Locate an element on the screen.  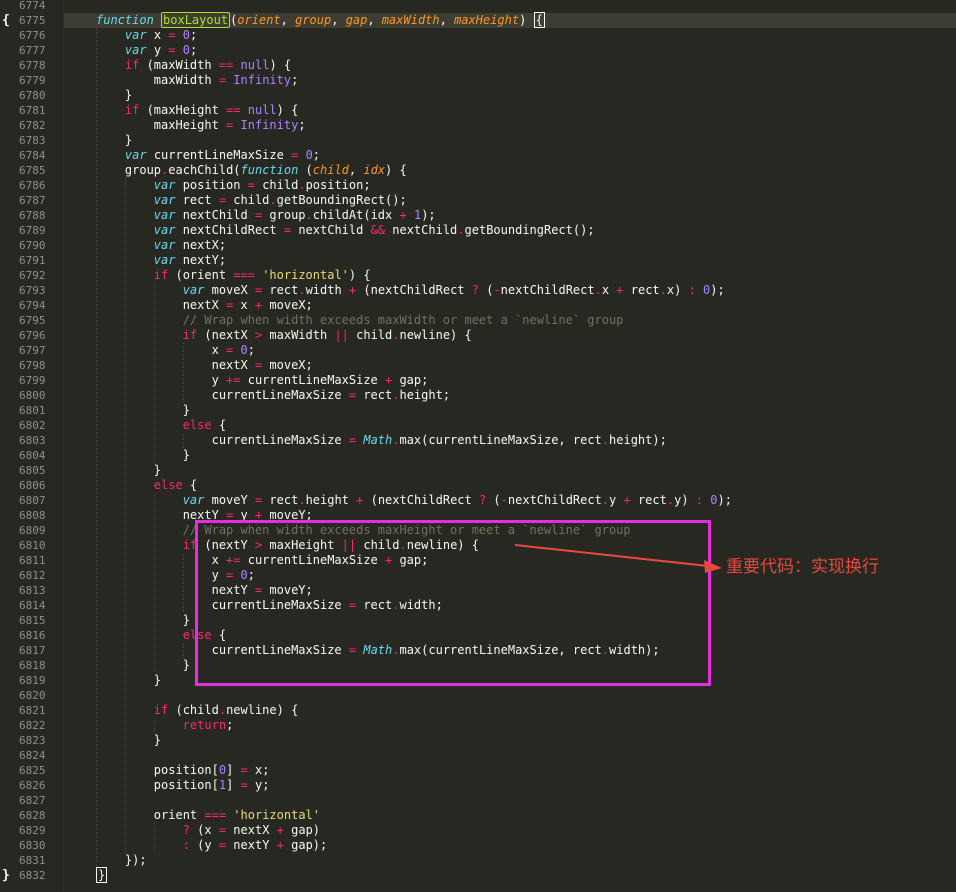
code-line: nextX = moveX; is located at coordinates (204, 365).